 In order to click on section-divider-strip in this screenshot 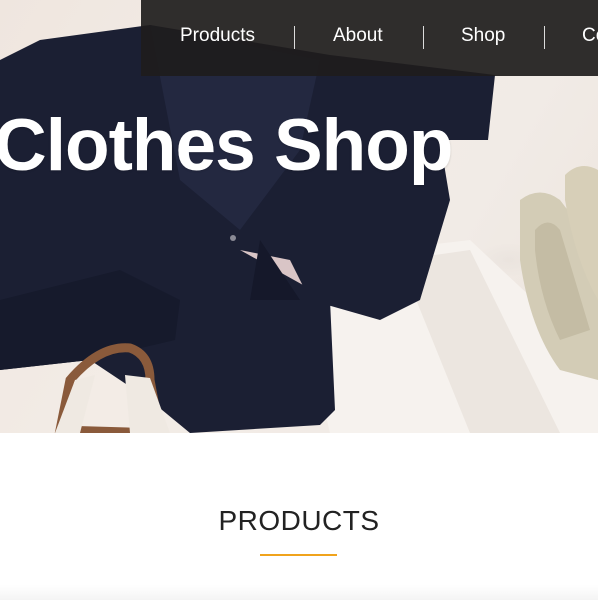, I will do `click(299, 592)`.